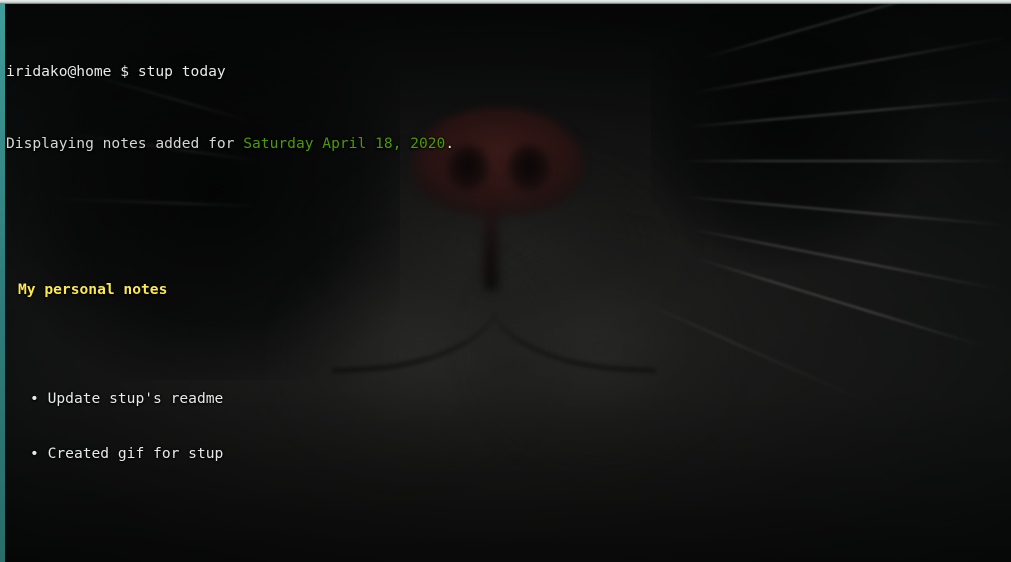  What do you see at coordinates (93, 289) in the screenshot?
I see `section-header: My personal notes` at bounding box center [93, 289].